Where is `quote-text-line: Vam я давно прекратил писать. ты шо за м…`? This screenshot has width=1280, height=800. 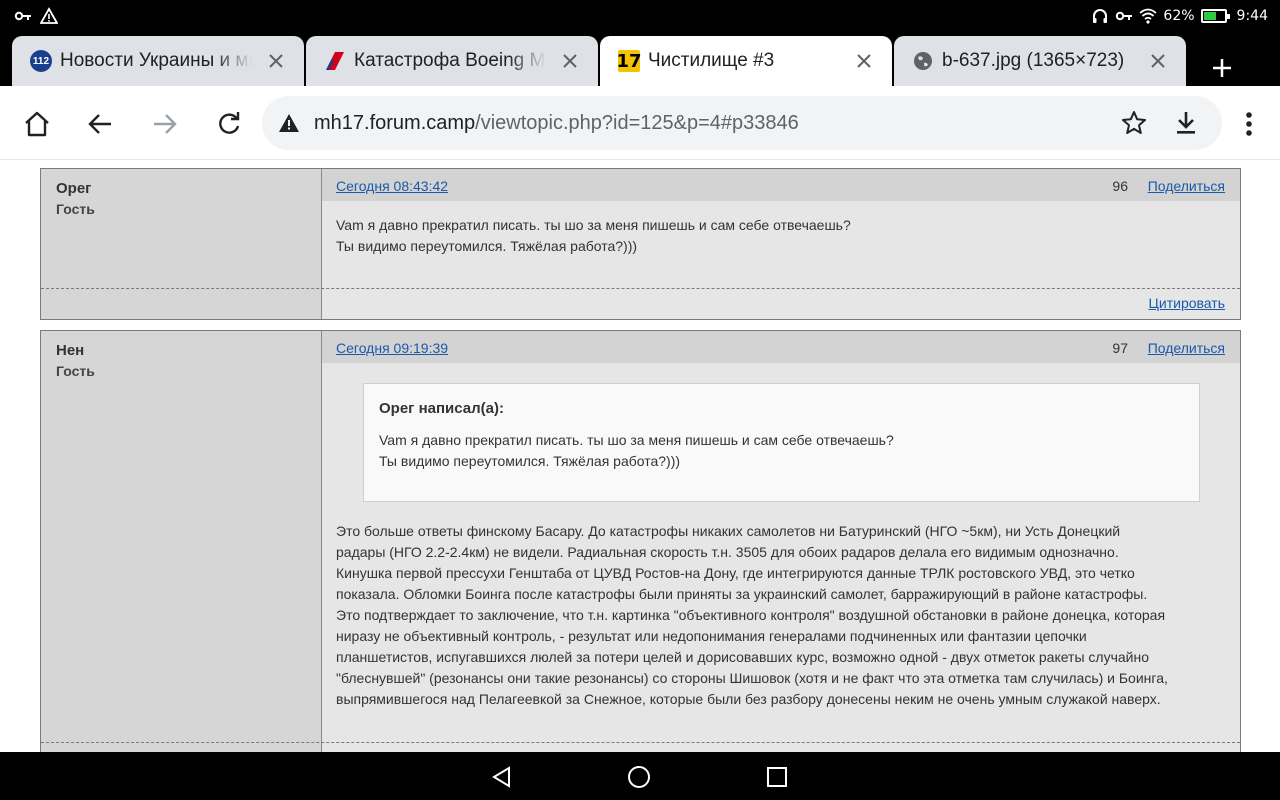 quote-text-line: Vam я давно прекратил писать. ты шо за м… is located at coordinates (636, 440).